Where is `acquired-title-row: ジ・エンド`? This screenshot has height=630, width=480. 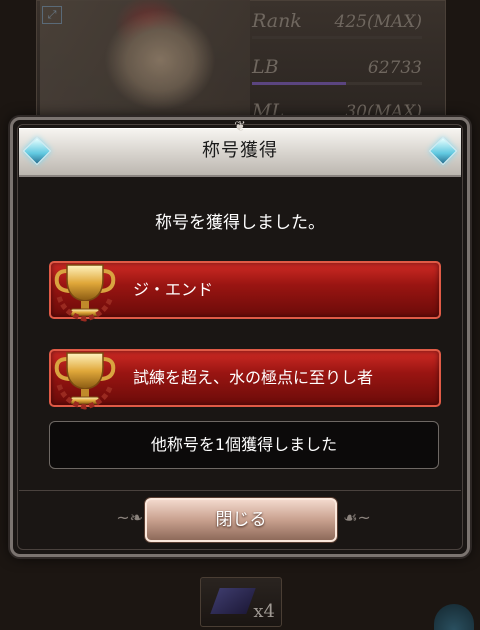
acquired-title-row: ジ・エンド is located at coordinates (245, 291).